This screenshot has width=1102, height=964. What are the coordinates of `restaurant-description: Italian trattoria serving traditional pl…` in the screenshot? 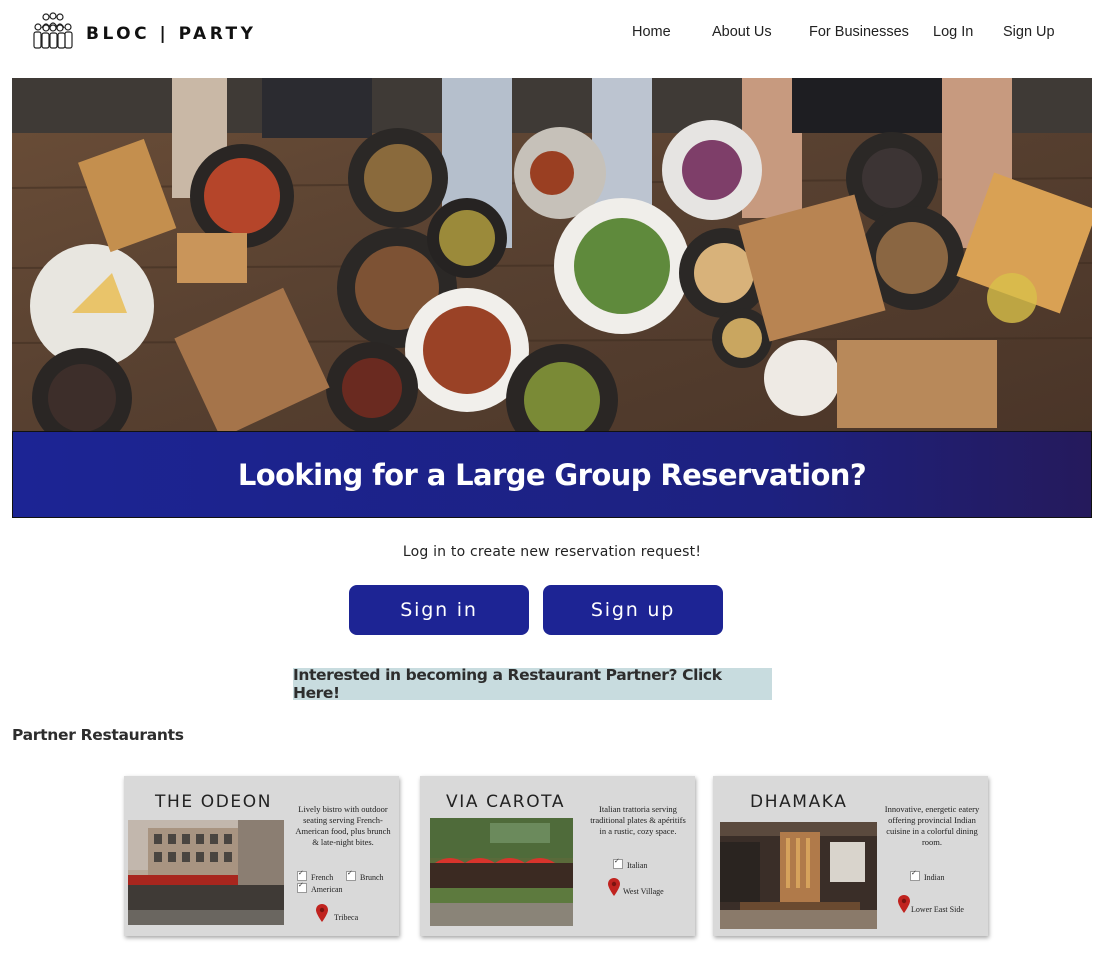 It's located at (638, 820).